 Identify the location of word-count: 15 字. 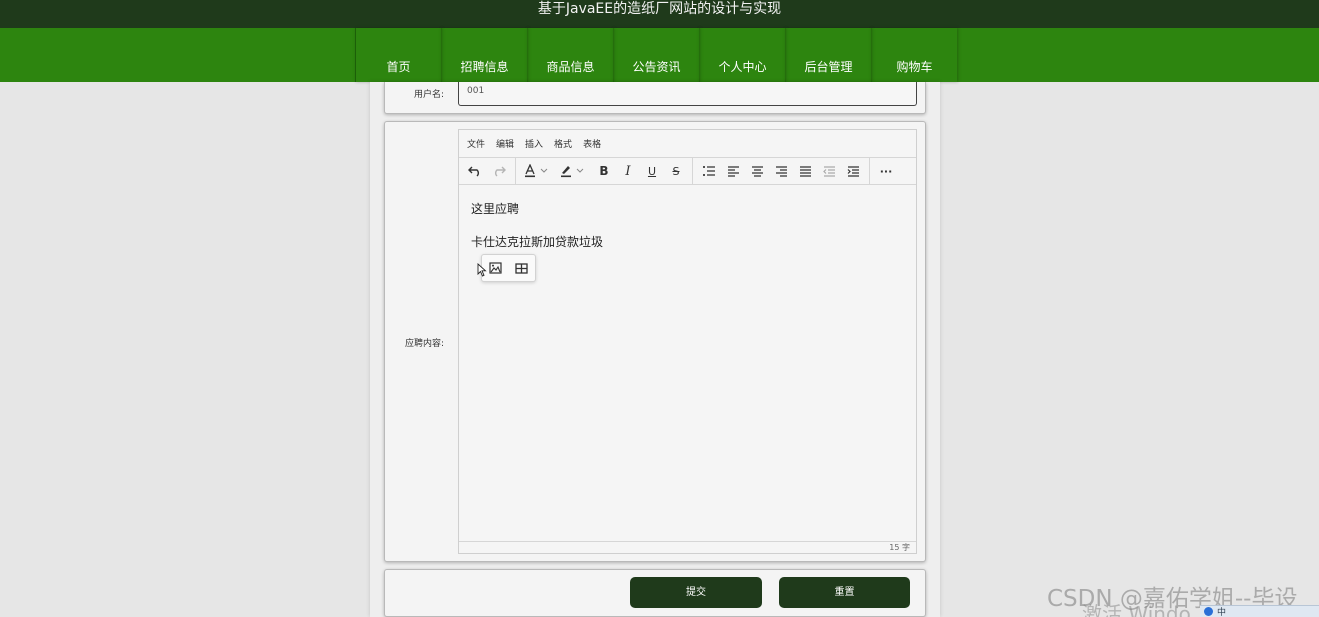
(899, 547).